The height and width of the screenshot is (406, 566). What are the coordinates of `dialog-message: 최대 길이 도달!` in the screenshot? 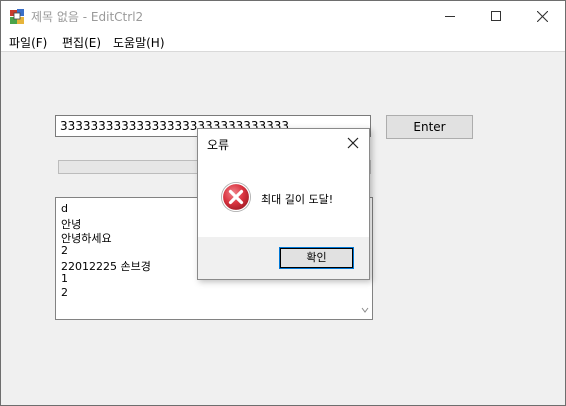 It's located at (297, 199).